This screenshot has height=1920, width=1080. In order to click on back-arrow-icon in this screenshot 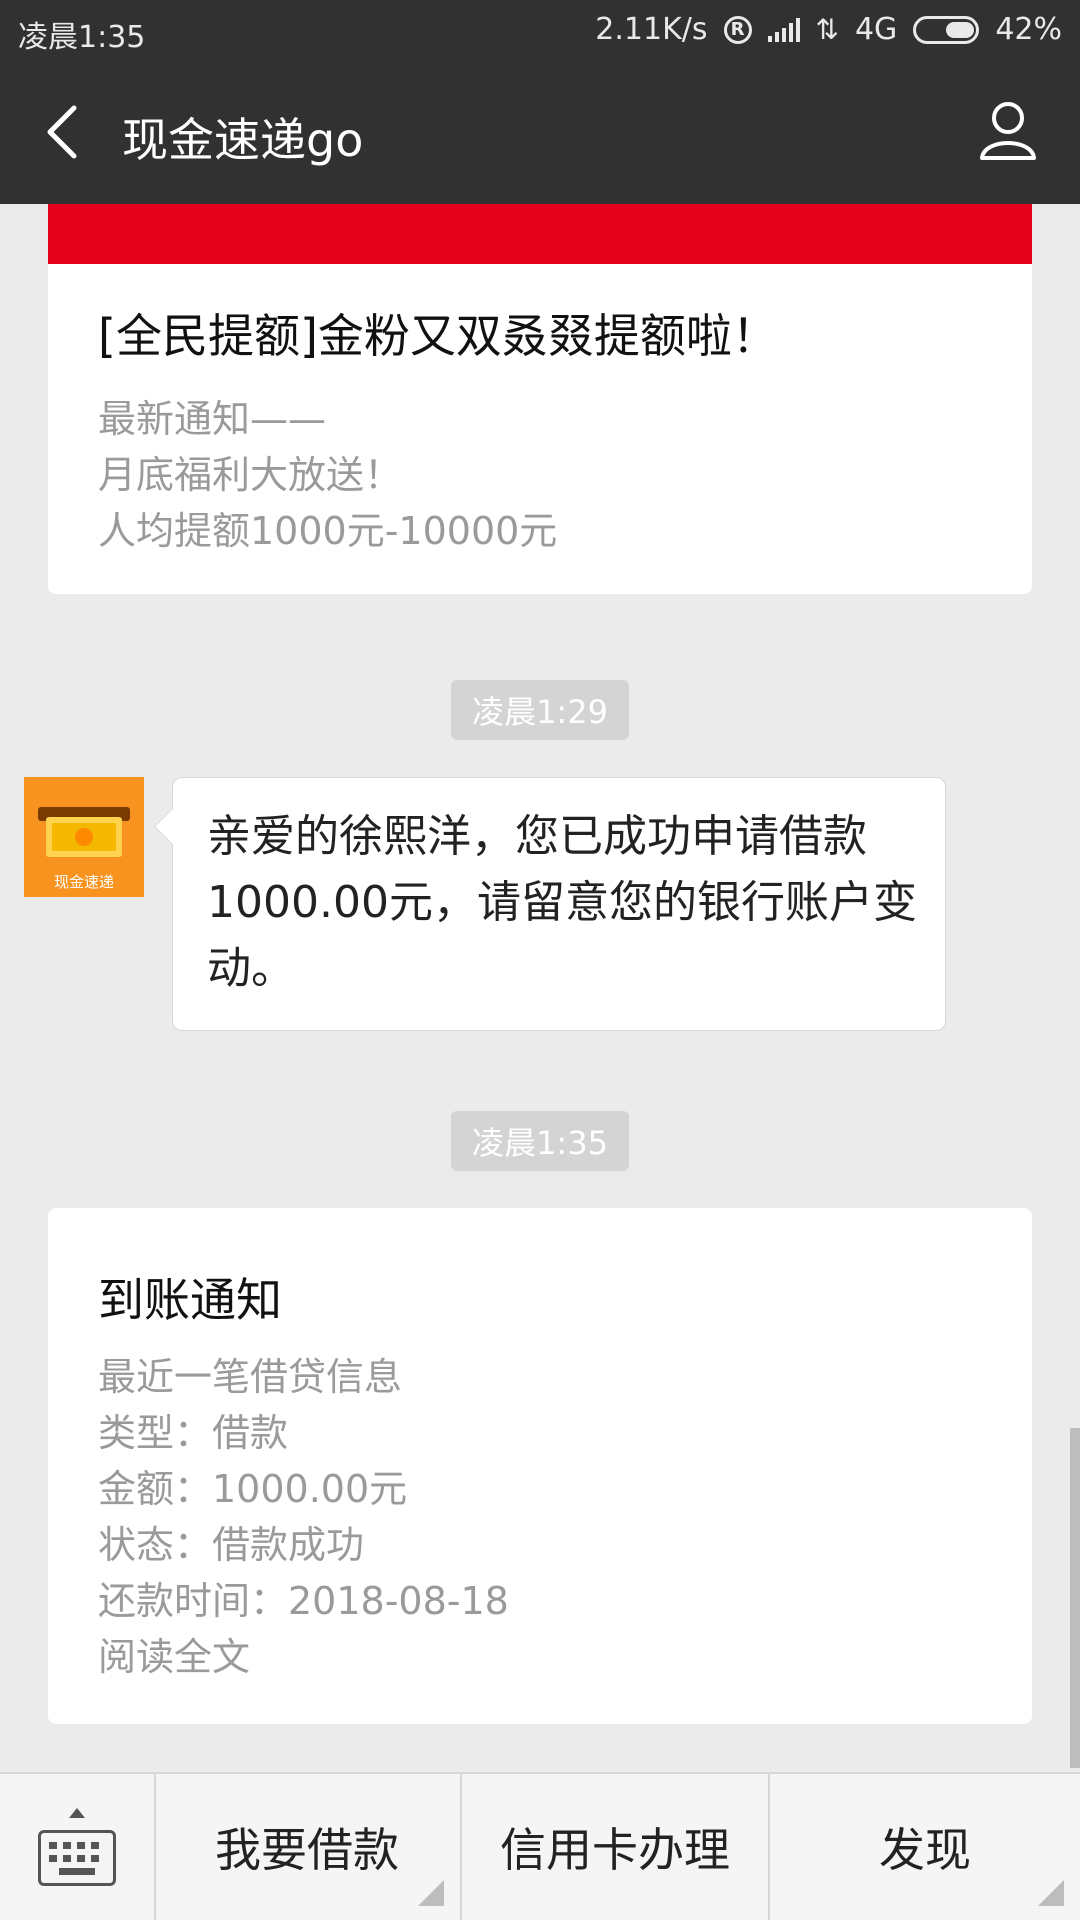, I will do `click(66, 132)`.